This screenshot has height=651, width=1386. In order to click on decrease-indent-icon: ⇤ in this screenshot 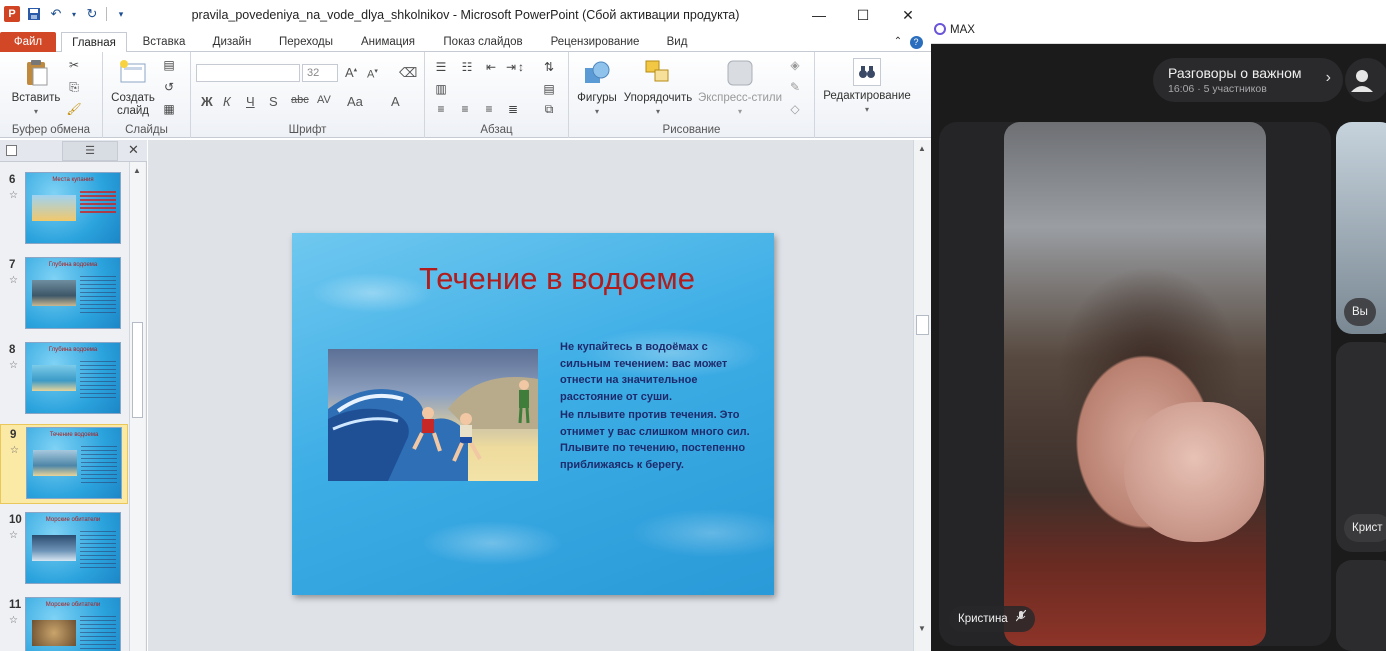, I will do `click(491, 67)`.